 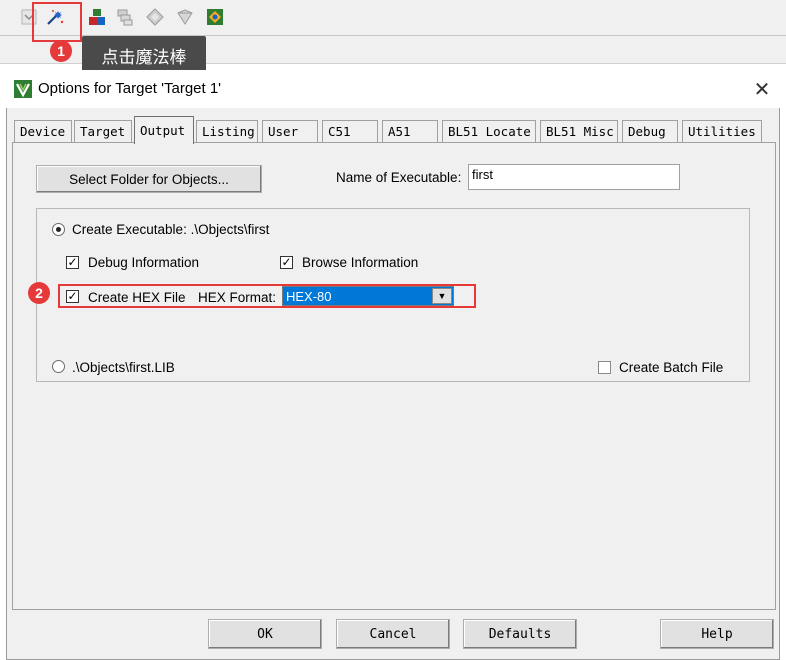 I want to click on create-executable-radio, so click(x=58, y=229).